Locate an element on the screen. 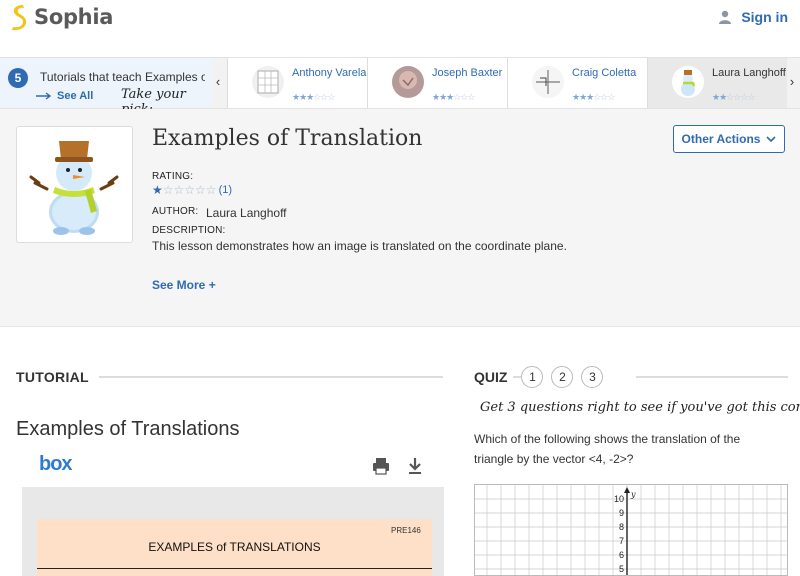 The height and width of the screenshot is (576, 800). author-card-laura-langhoff: Laura Langhoff ★★☆☆☆☆ is located at coordinates (717, 83).